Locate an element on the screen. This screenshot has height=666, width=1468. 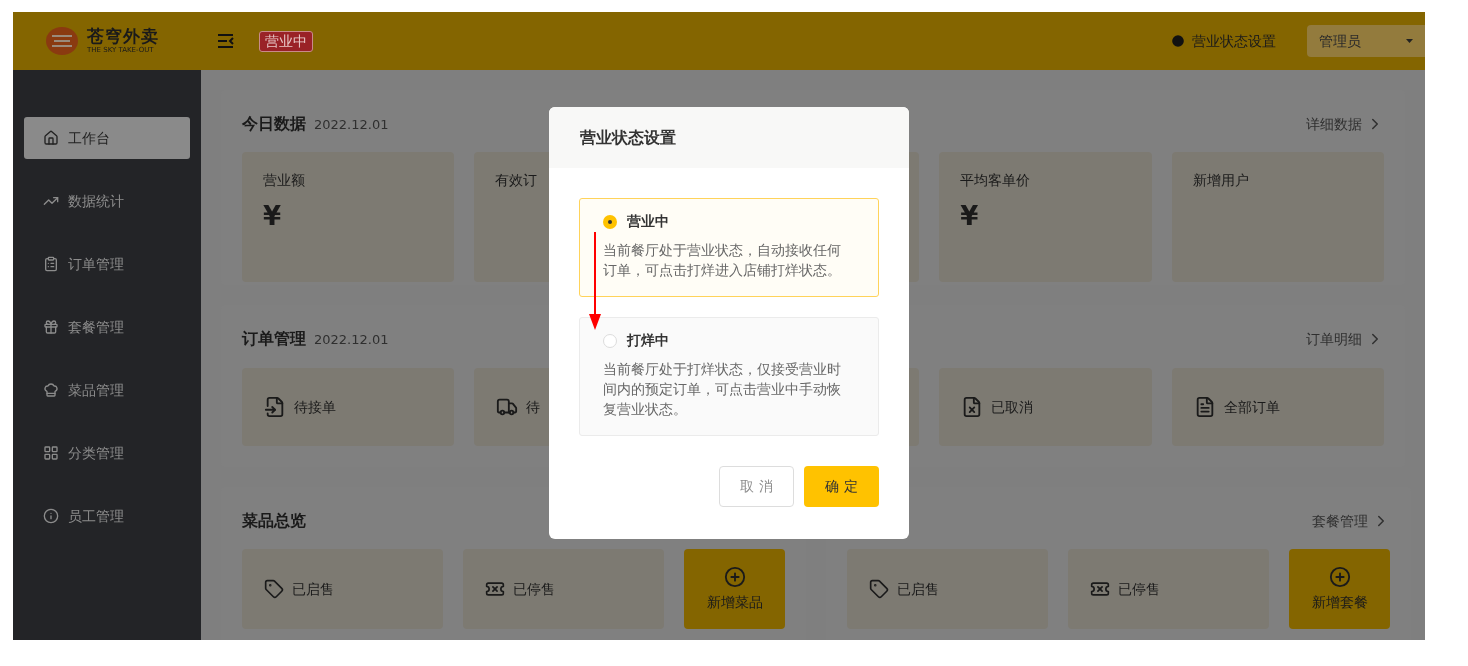
order-label: 已取消 is located at coordinates (1012, 407).